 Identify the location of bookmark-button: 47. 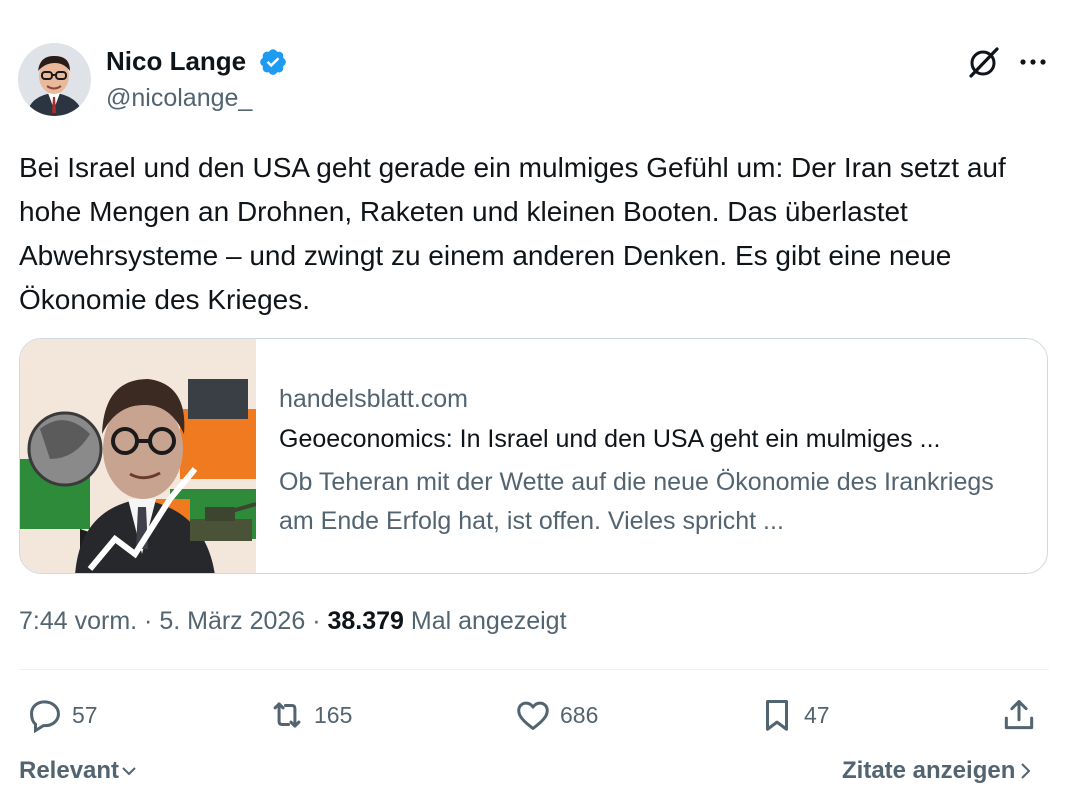
(794, 715).